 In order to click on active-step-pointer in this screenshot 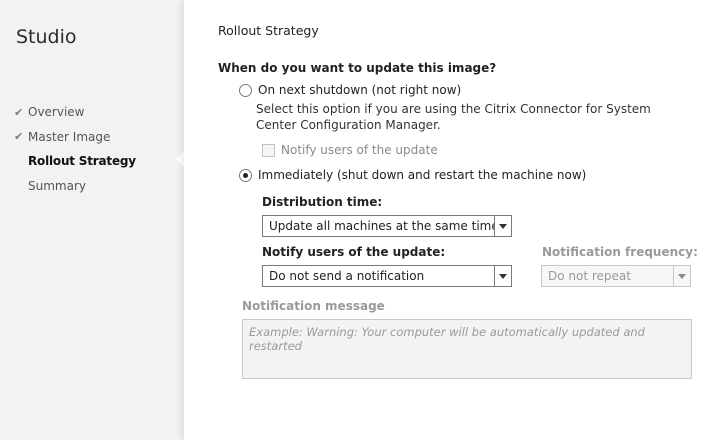, I will do `click(180, 159)`.